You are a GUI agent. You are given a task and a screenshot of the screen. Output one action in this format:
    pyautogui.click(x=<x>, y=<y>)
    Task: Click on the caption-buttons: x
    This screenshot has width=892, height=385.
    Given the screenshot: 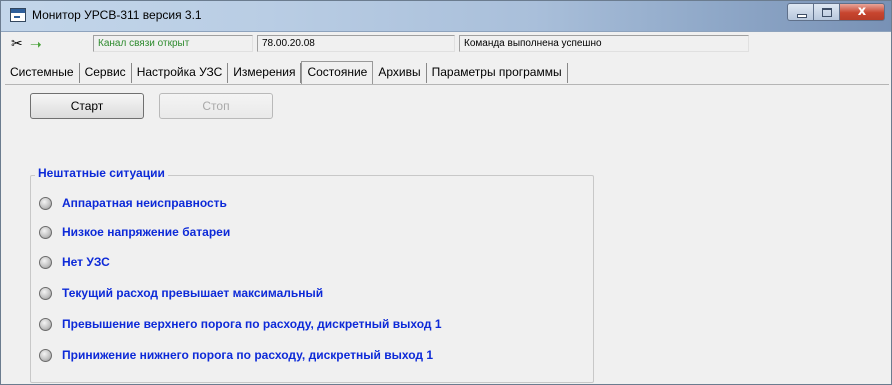 What is the action you would take?
    pyautogui.click(x=836, y=12)
    